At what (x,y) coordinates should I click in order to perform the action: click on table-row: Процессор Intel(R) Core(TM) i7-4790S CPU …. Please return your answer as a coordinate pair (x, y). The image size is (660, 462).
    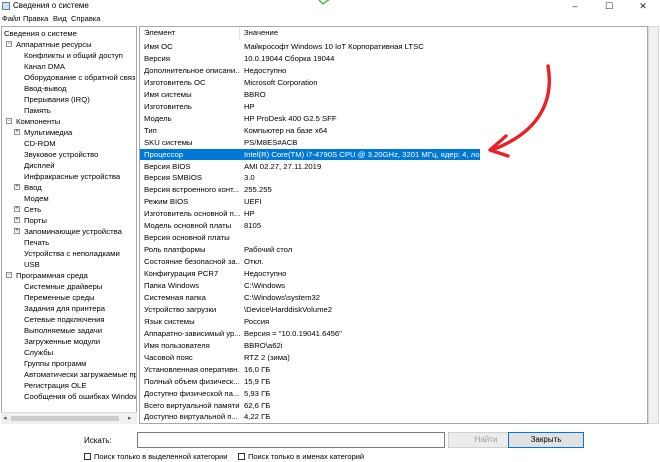
    Looking at the image, I should click on (310, 154).